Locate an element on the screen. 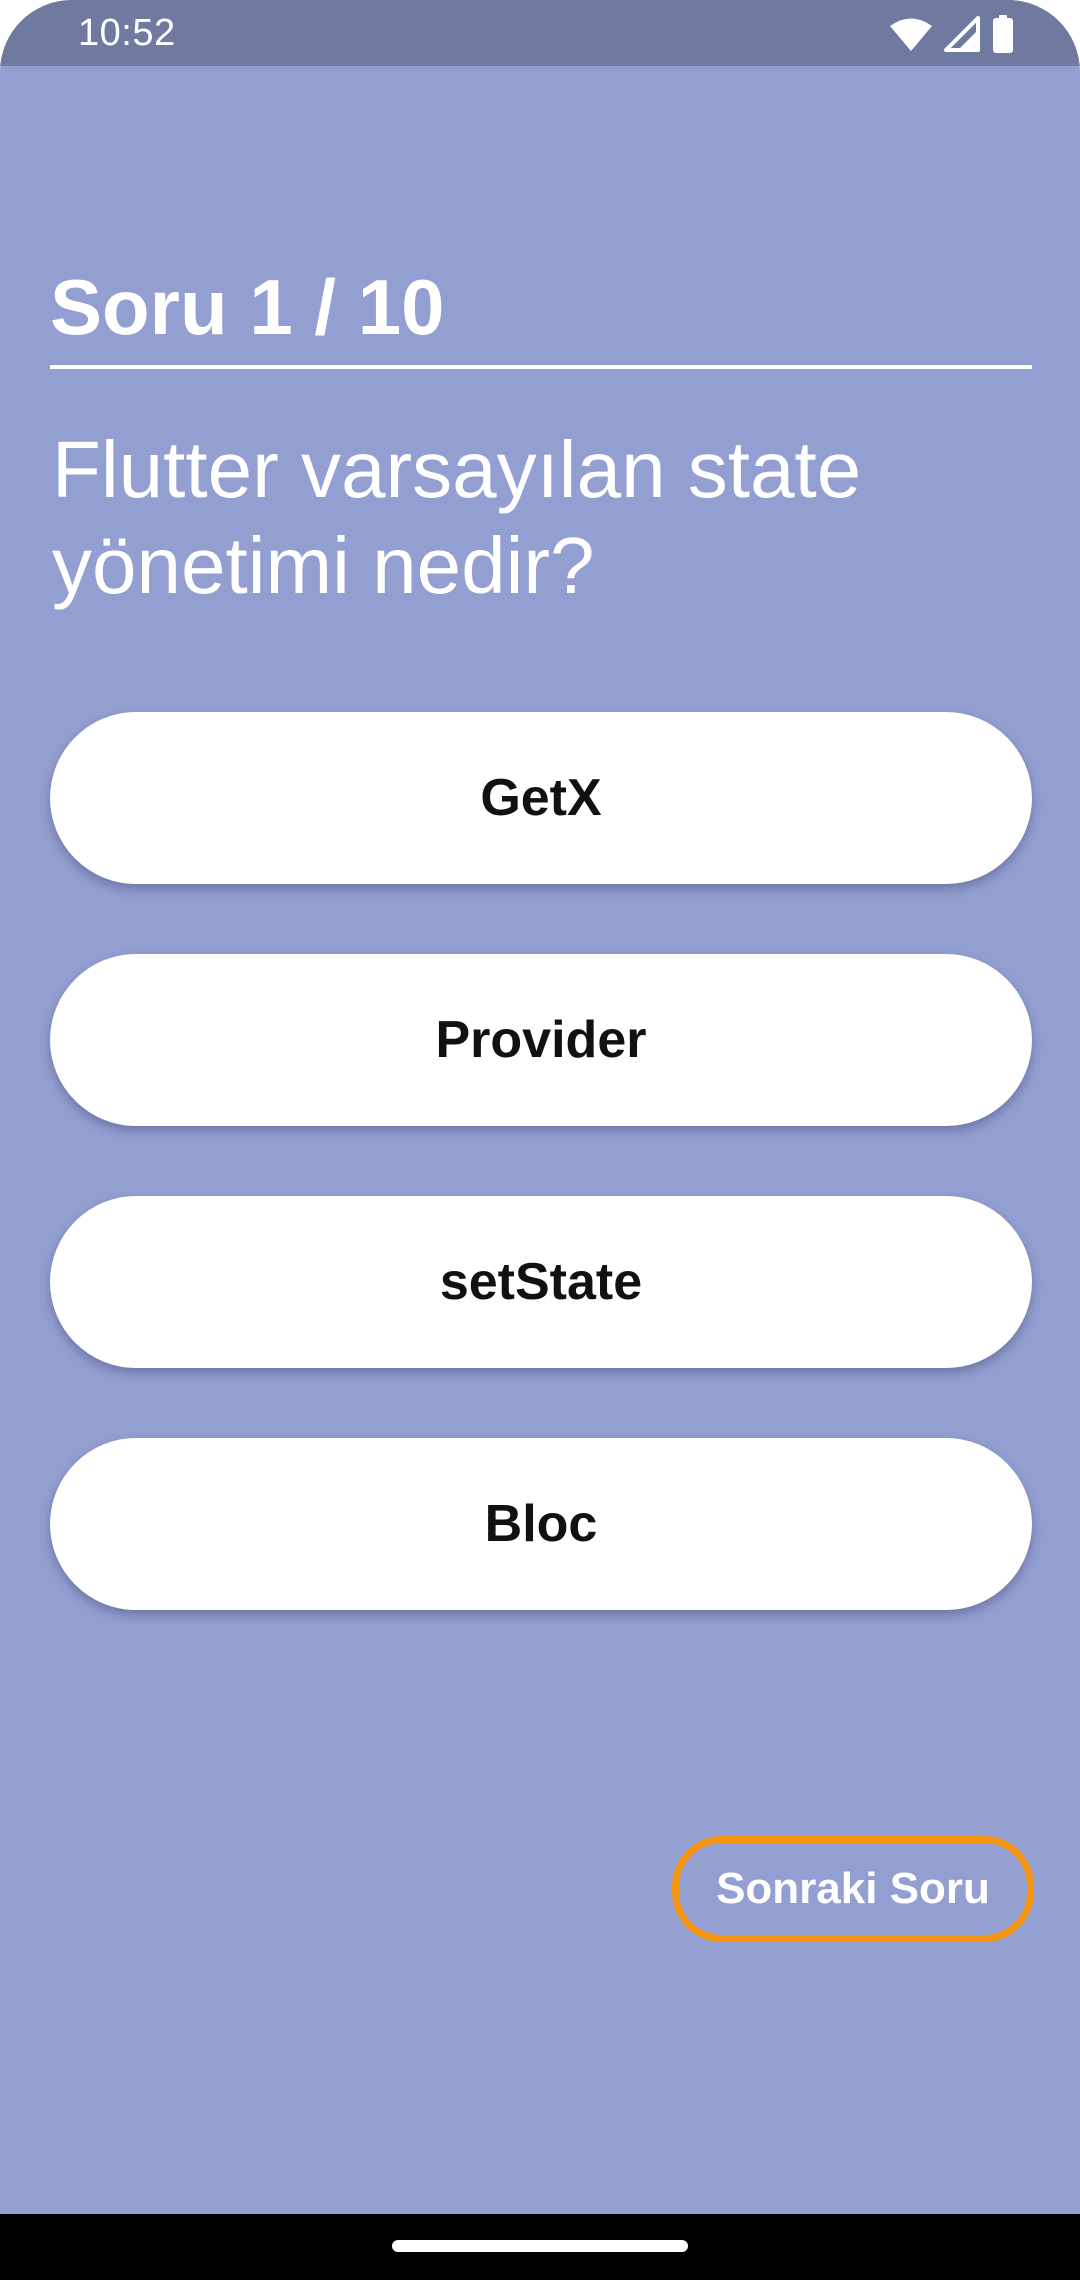 Image resolution: width=1080 pixels, height=2280 pixels. answer-button-setstate: setState is located at coordinates (541, 1282).